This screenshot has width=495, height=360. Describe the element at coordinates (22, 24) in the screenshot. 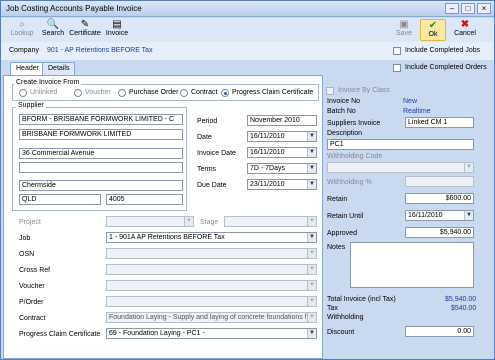

I see `lookup-icon: ⌕` at that location.